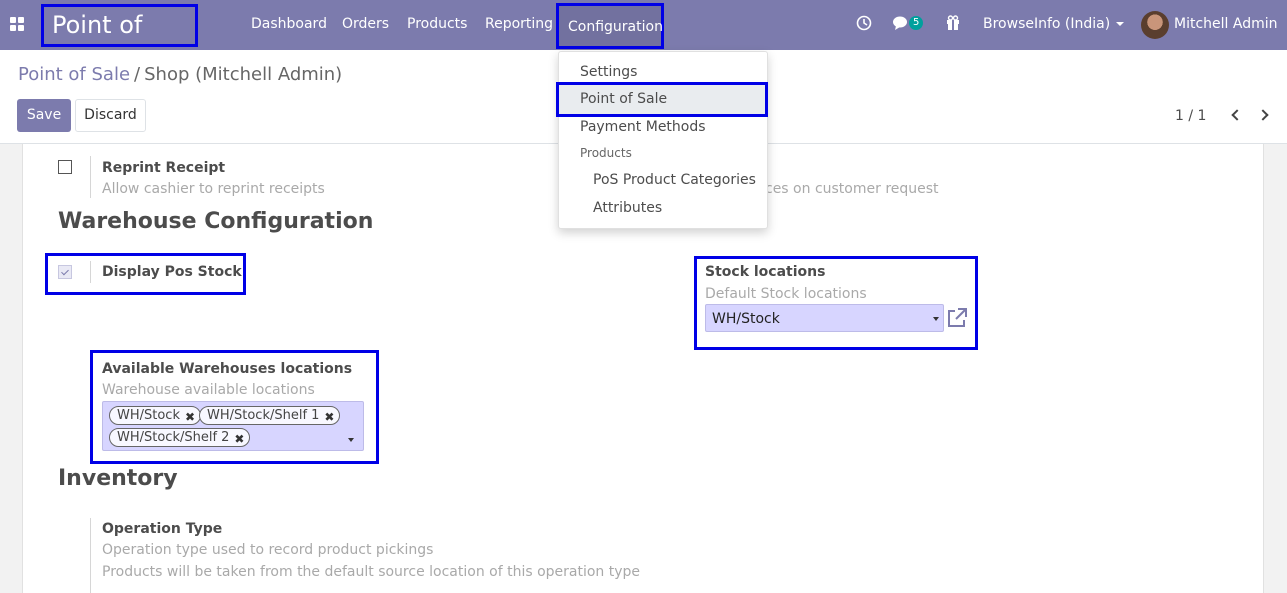  Describe the element at coordinates (216, 221) in the screenshot. I see `warehouse-section-title: Warehouse Configuration` at that location.